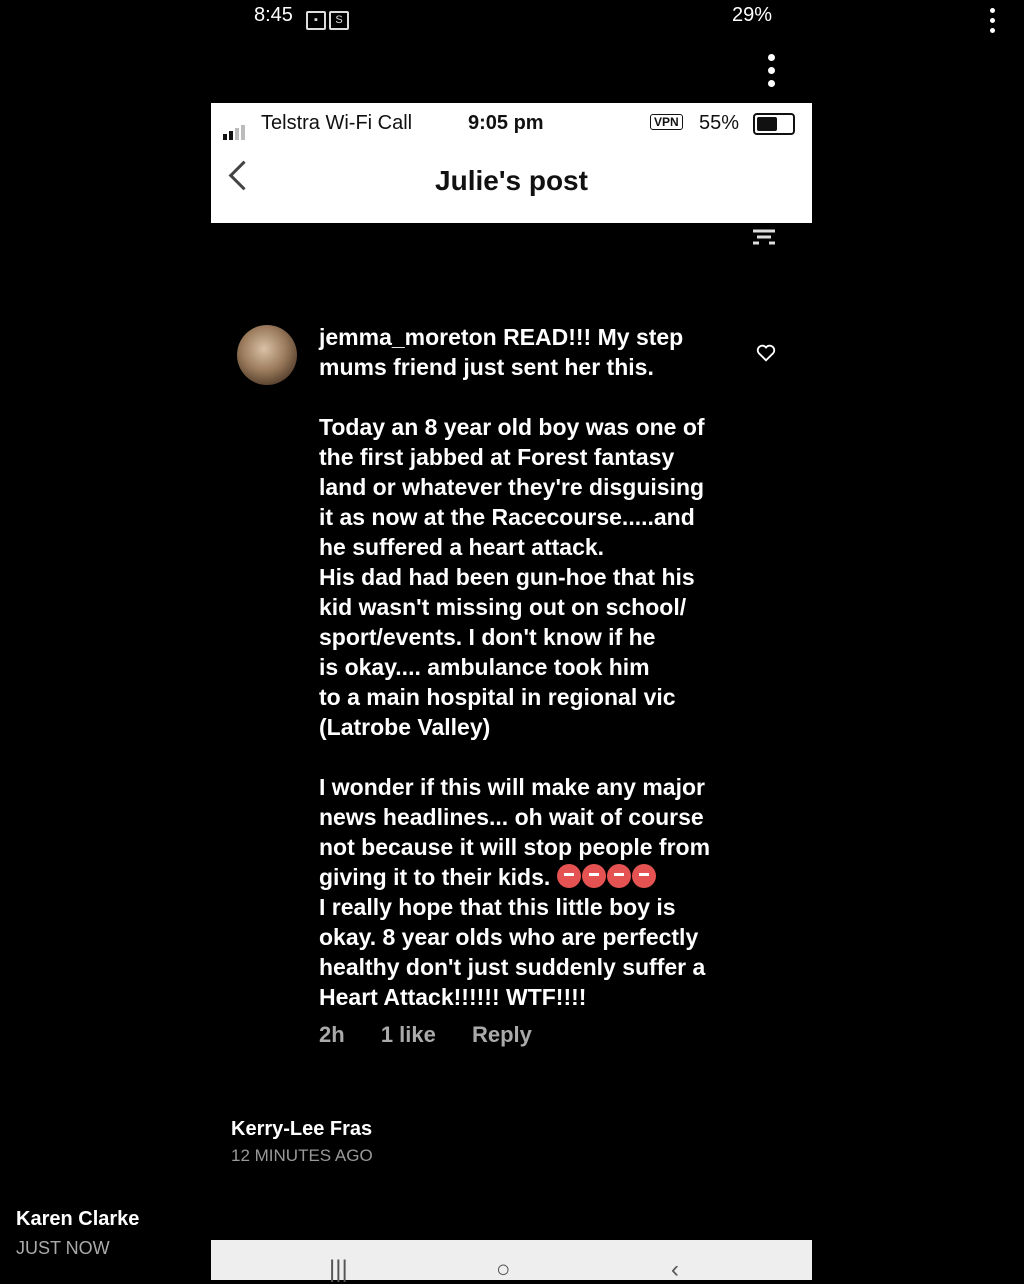 The image size is (1024, 1284). What do you see at coordinates (511, 16) in the screenshot?
I see `android-status-bar: 8:45 ▪ S 29%` at bounding box center [511, 16].